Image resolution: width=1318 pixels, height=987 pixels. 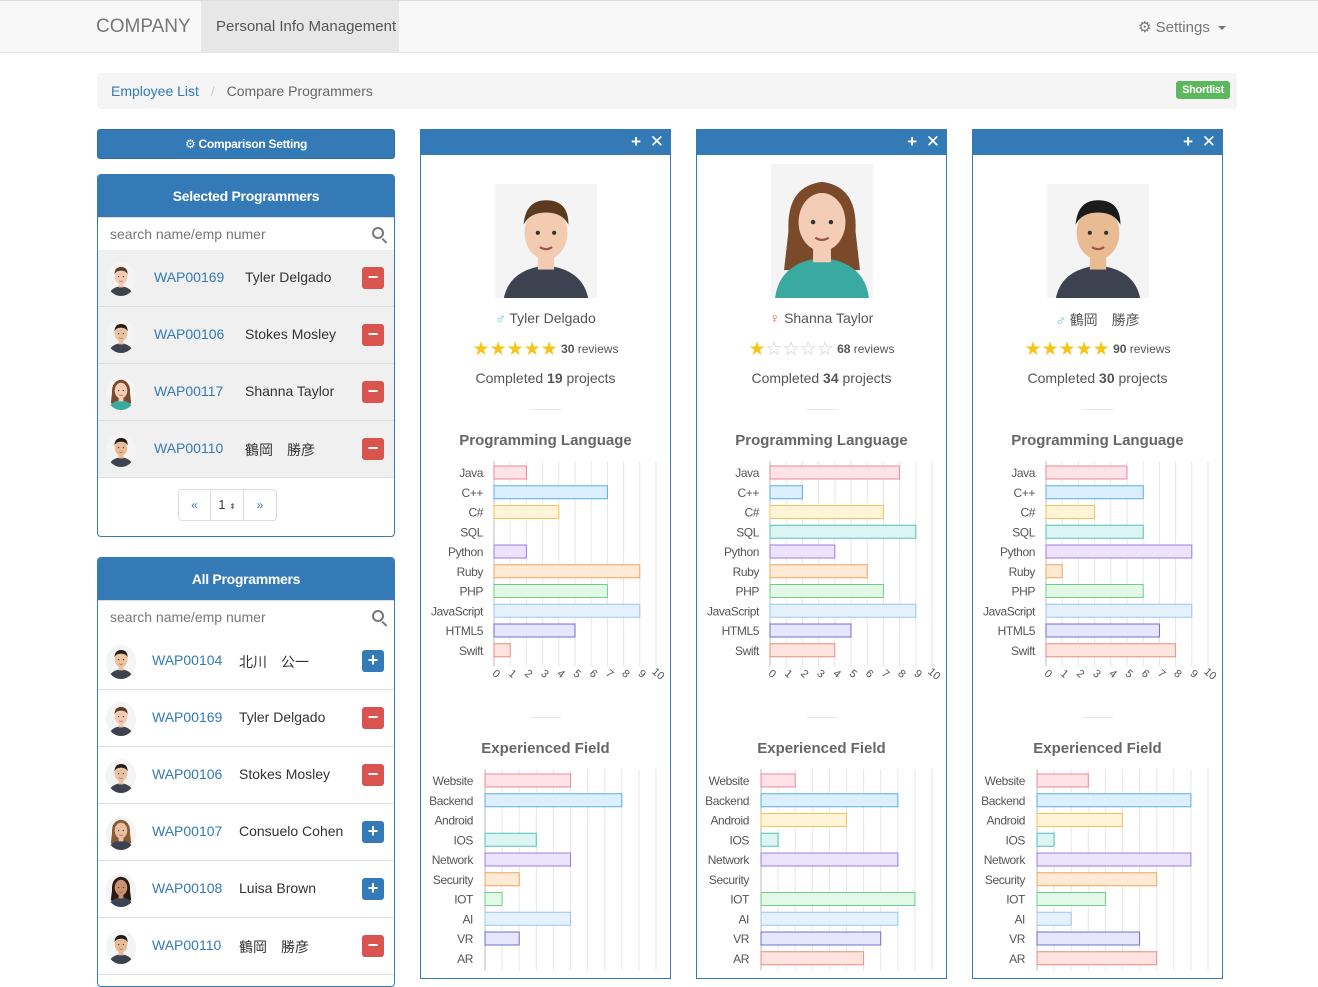 I want to click on pager-next-button: », so click(x=260, y=505).